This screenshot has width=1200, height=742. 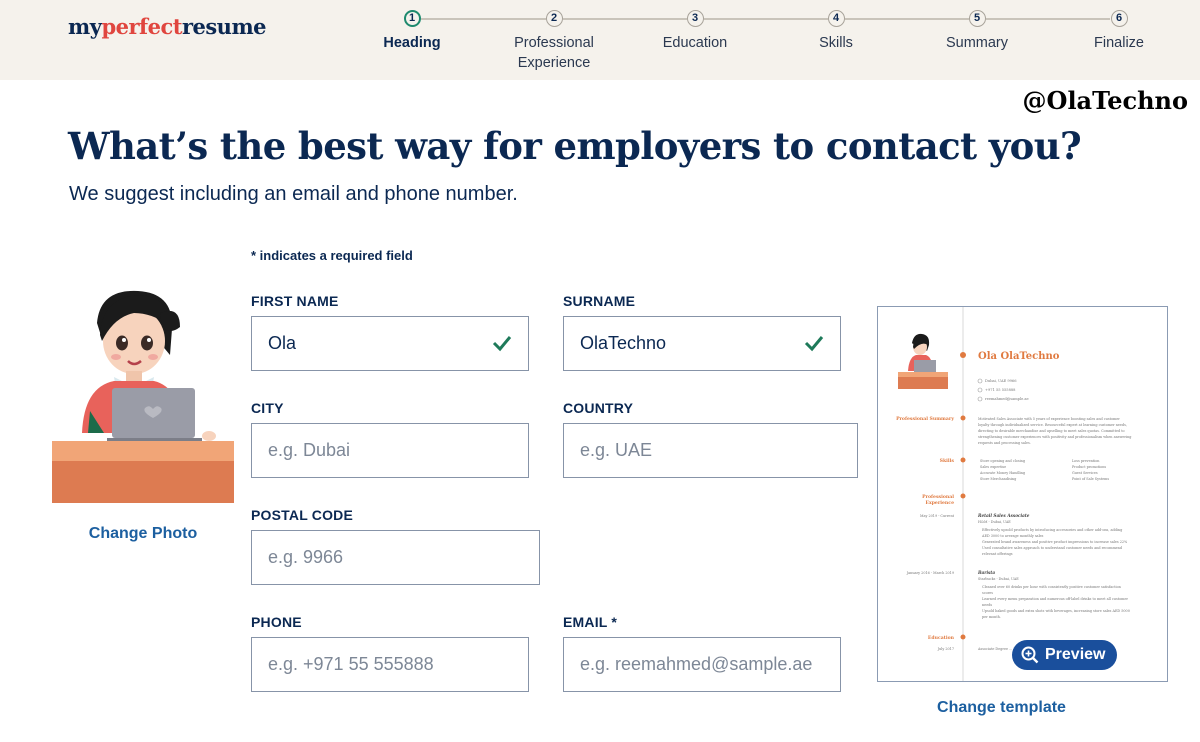 I want to click on phone-field, so click(x=390, y=664).